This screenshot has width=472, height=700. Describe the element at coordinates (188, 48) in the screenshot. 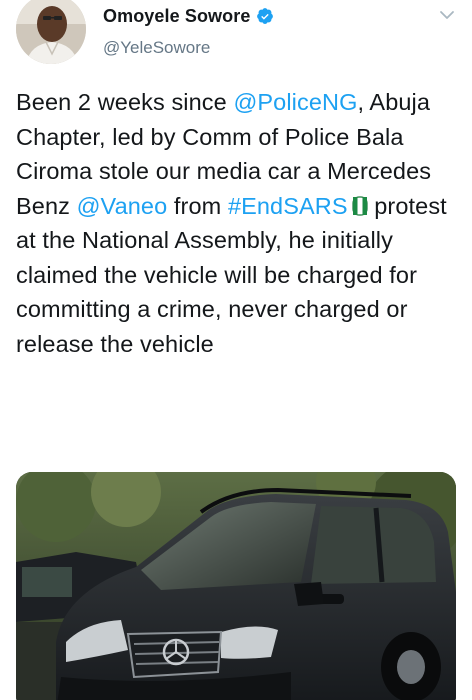

I see `author-handle: @YeleSowore` at that location.